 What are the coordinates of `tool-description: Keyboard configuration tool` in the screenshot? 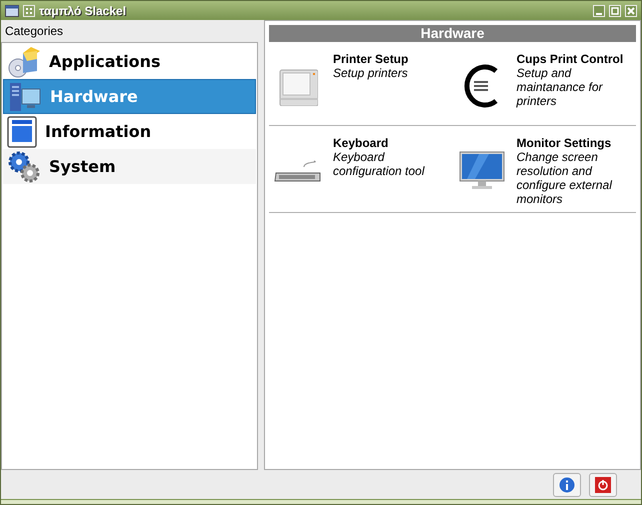 It's located at (379, 164).